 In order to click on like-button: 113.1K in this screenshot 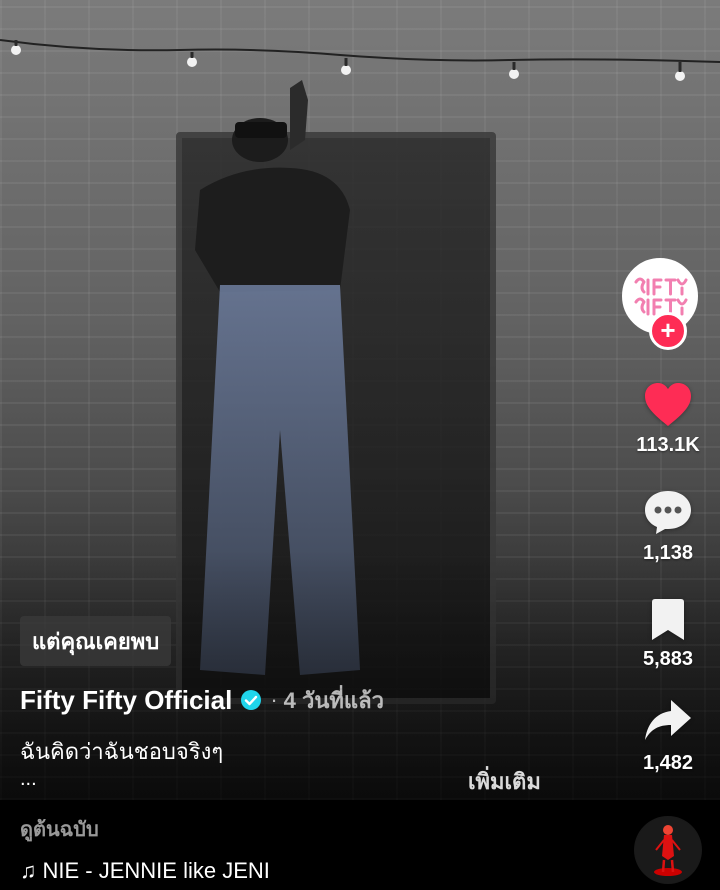, I will do `click(668, 419)`.